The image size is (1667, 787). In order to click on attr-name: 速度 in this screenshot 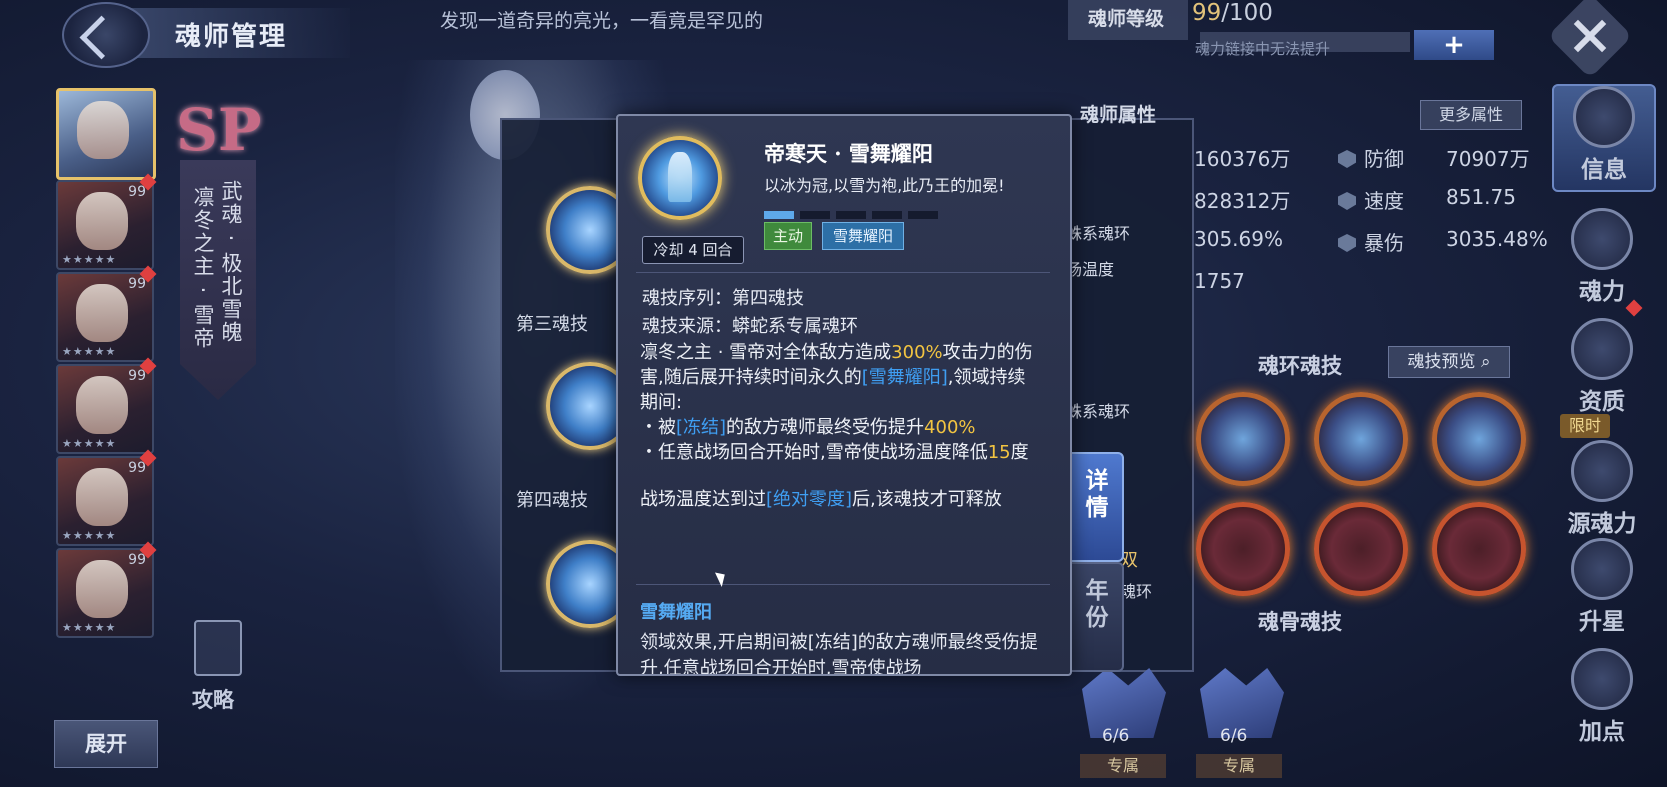, I will do `click(1371, 199)`.